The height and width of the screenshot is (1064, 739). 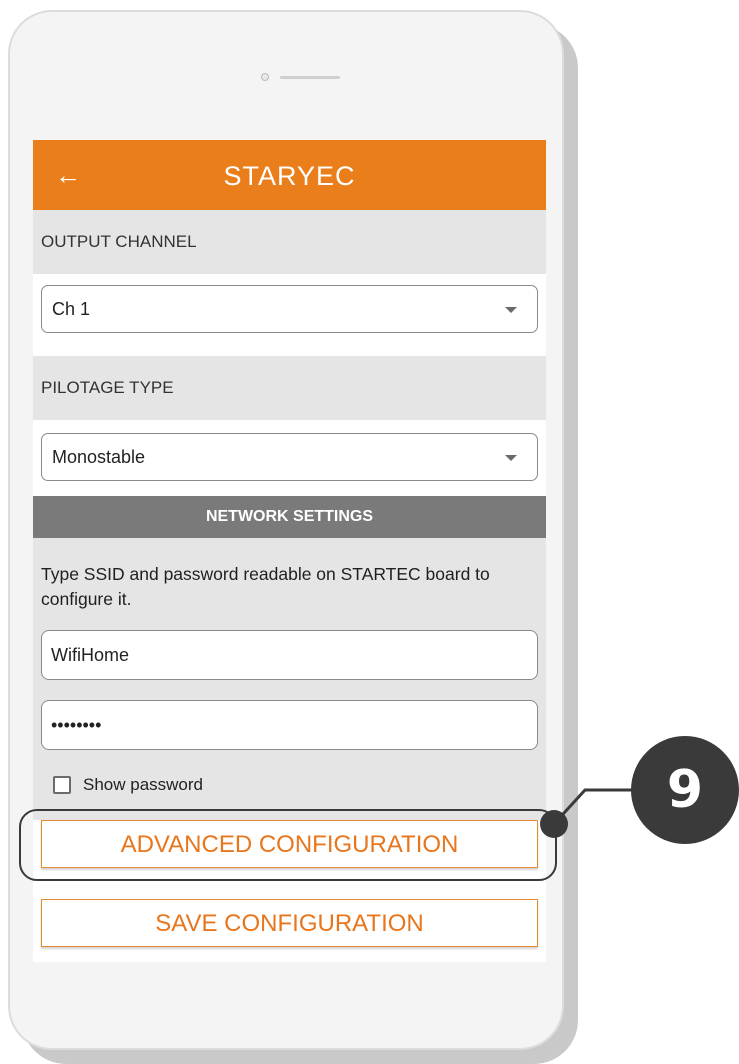 I want to click on callout-anchor-dot, so click(x=554, y=824).